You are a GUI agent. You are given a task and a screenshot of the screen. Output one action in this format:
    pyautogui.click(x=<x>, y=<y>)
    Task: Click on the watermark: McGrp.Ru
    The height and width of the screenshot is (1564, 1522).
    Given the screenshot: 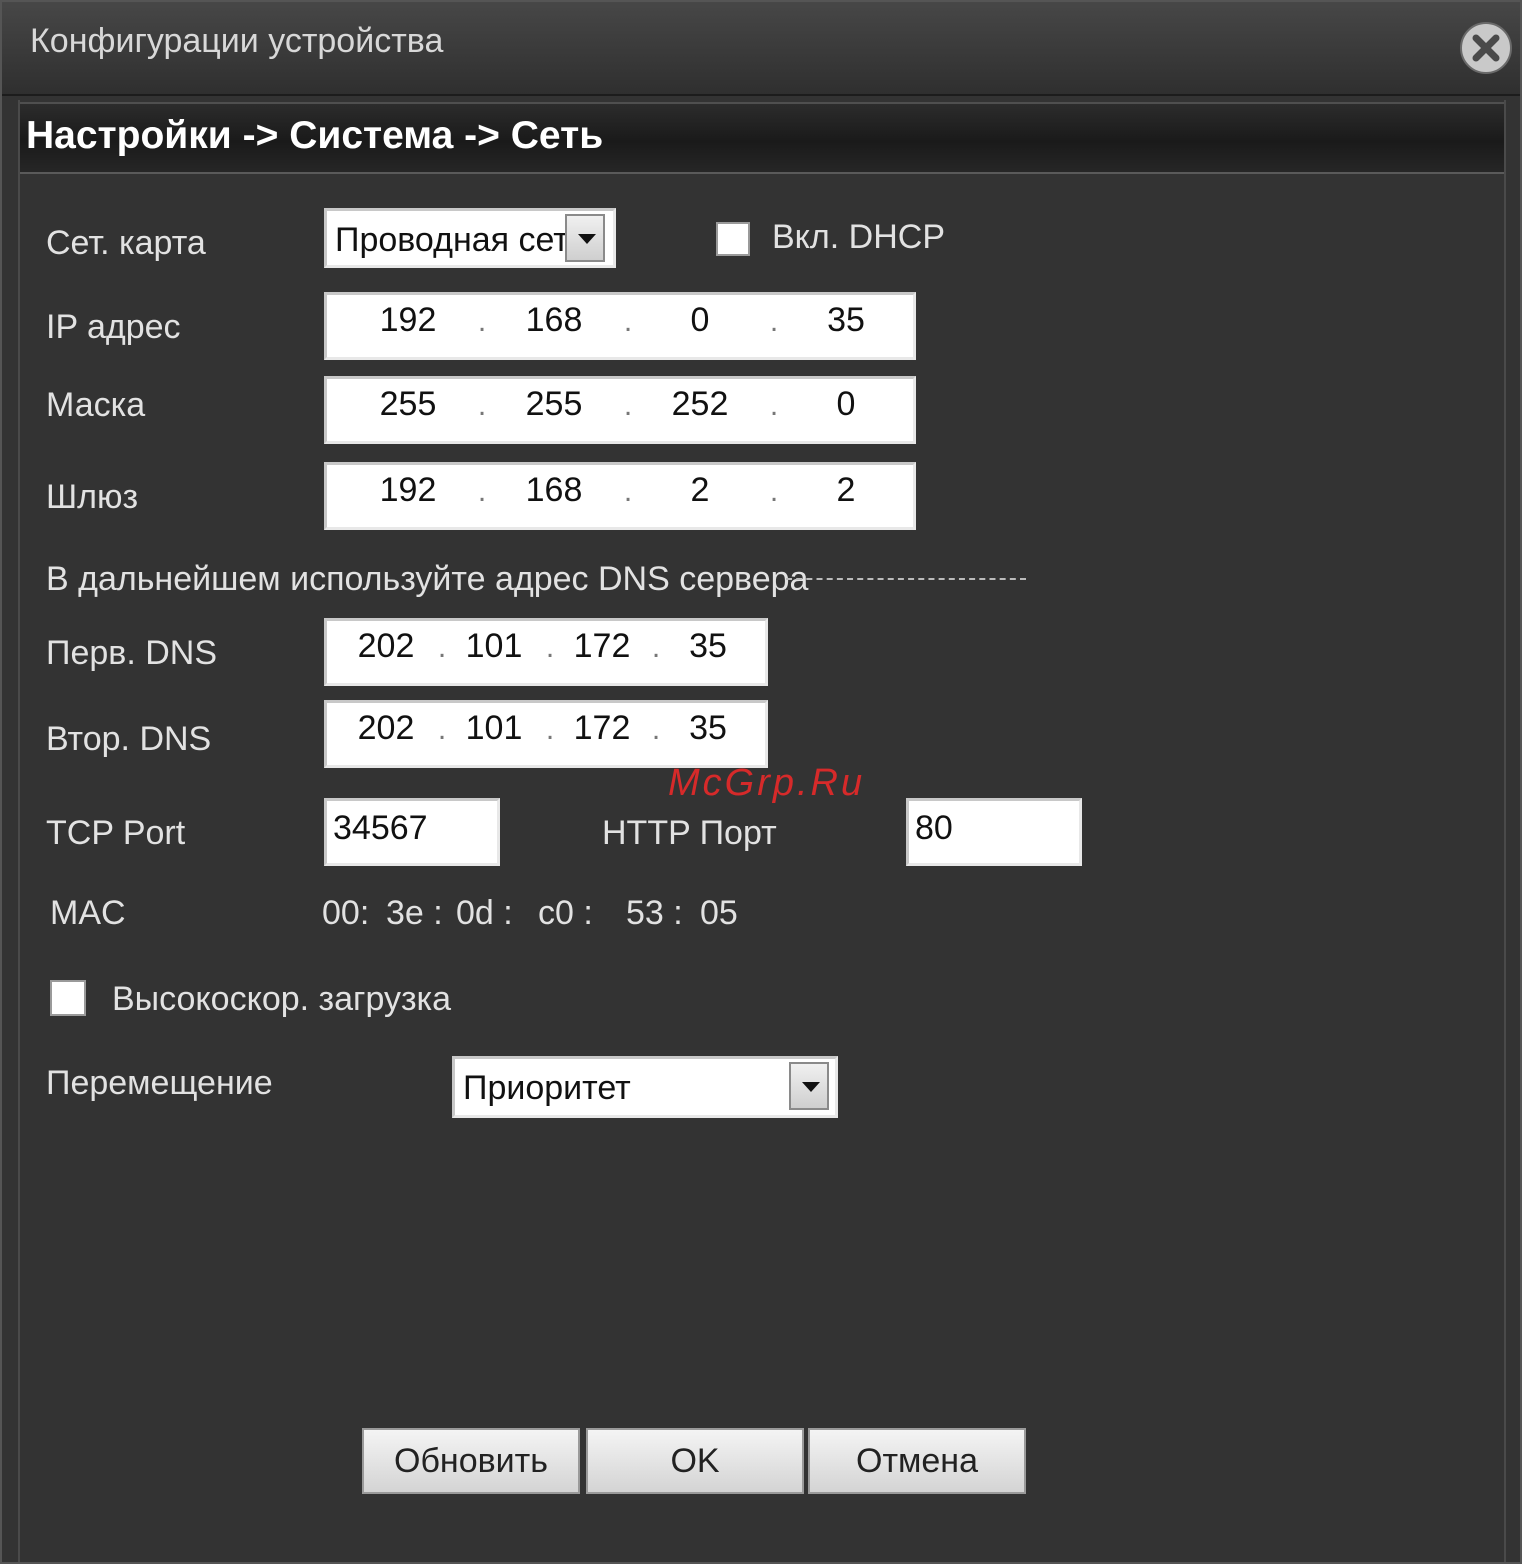 What is the action you would take?
    pyautogui.click(x=767, y=783)
    